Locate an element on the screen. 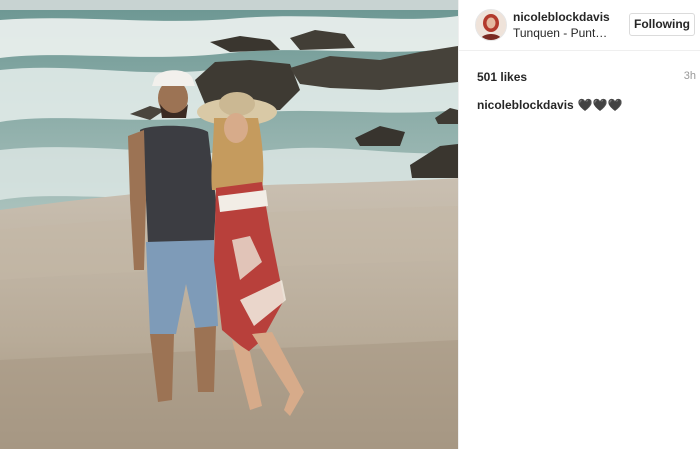  avatar-image is located at coordinates (491, 25).